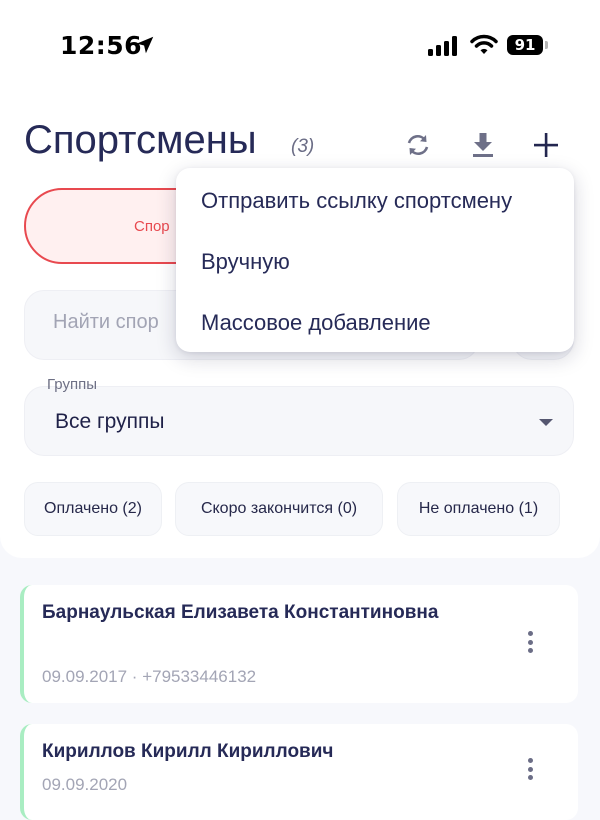 Image resolution: width=600 pixels, height=820 pixels. I want to click on filter-chip-paid: Оплачено (2), so click(93, 509).